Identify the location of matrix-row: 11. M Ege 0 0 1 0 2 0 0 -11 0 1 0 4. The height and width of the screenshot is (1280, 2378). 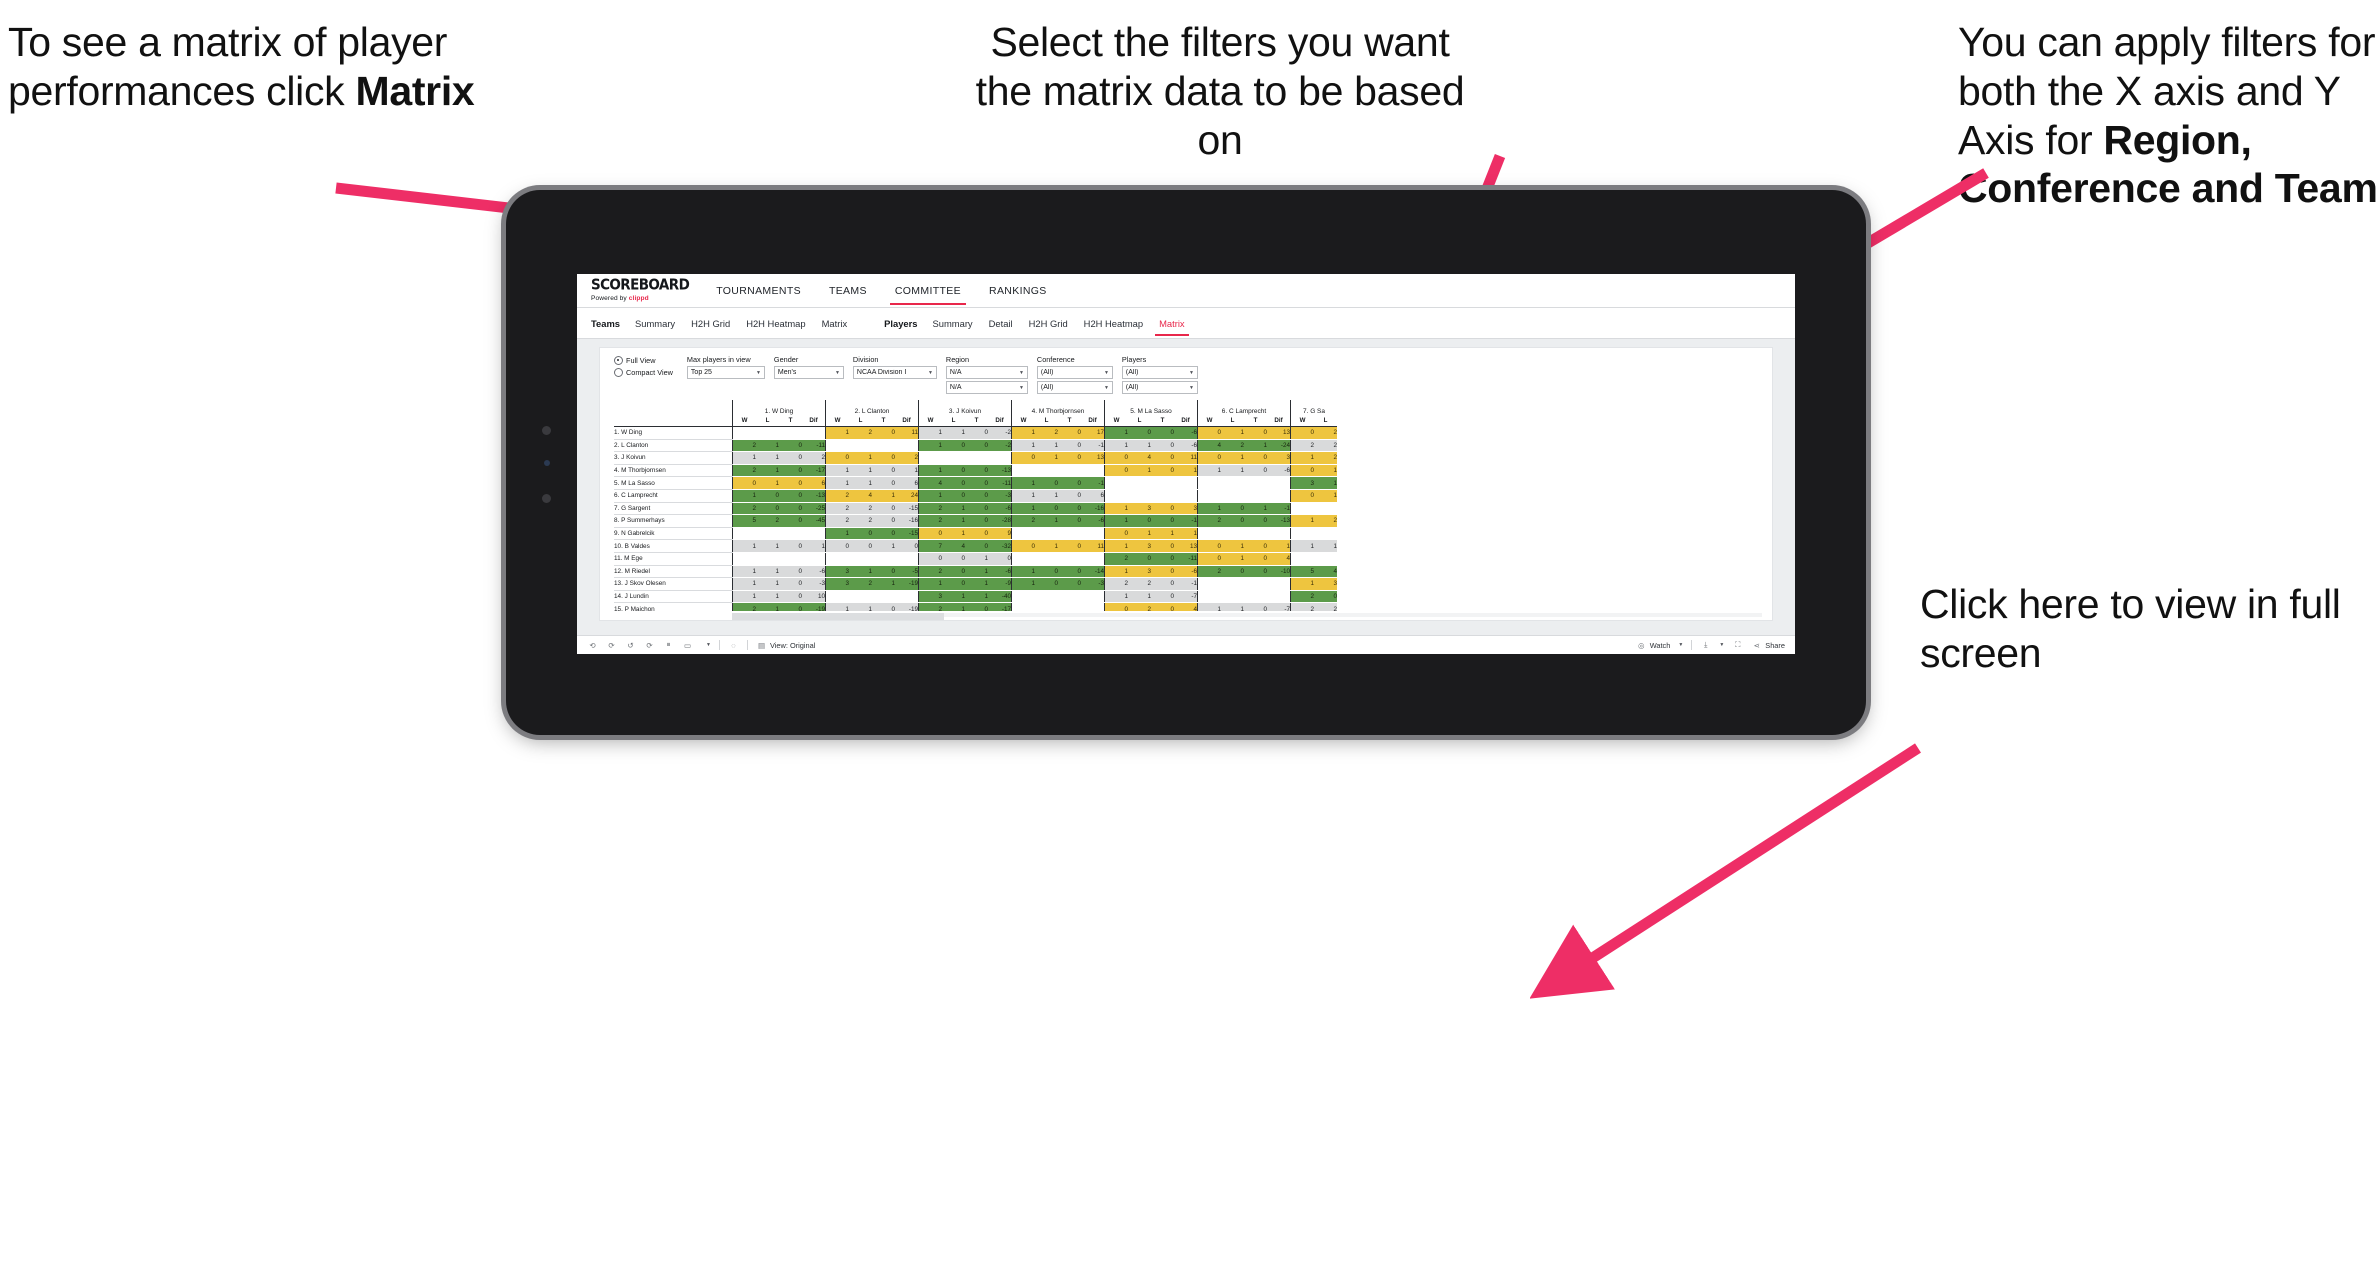
(975, 559).